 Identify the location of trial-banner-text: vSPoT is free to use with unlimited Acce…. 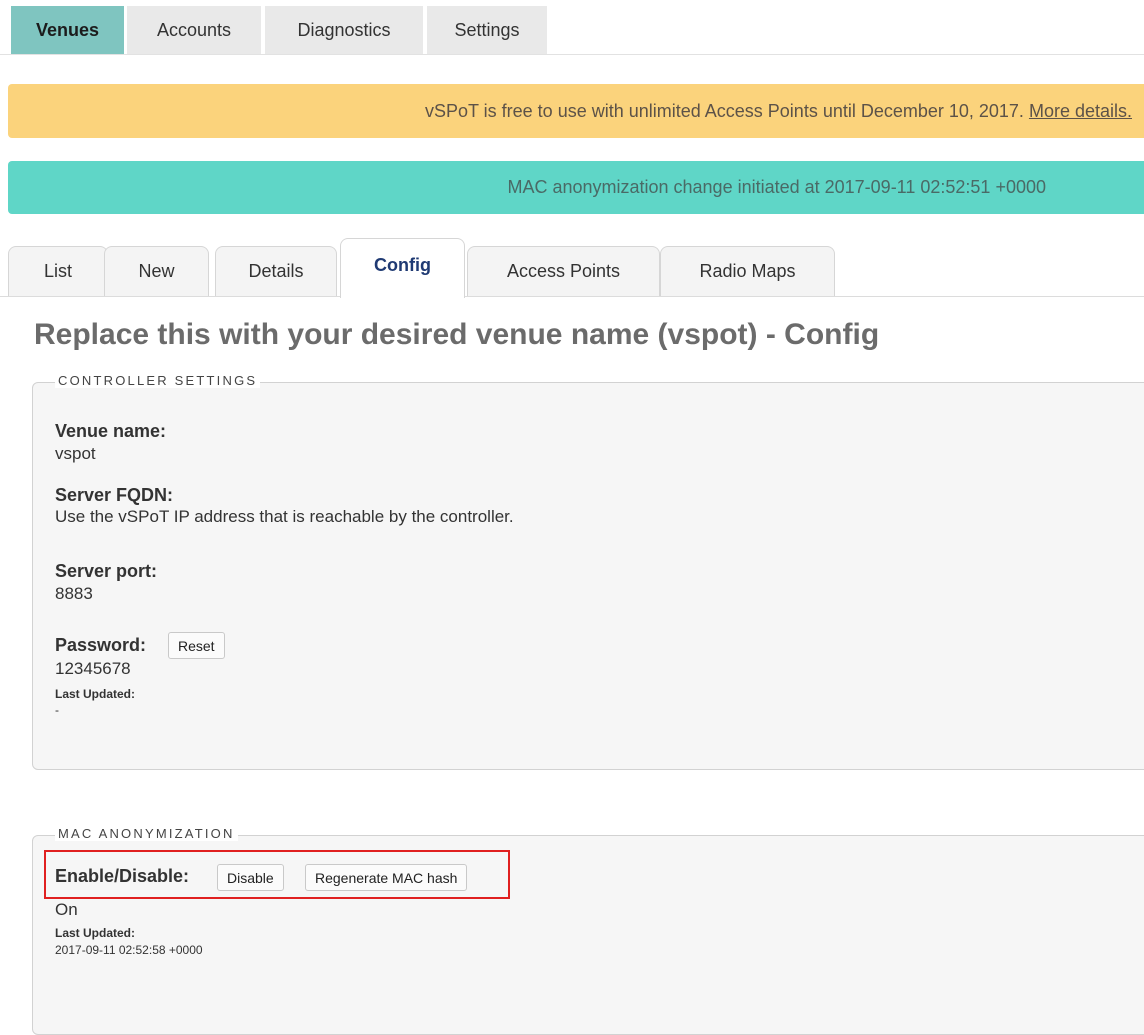
(724, 110).